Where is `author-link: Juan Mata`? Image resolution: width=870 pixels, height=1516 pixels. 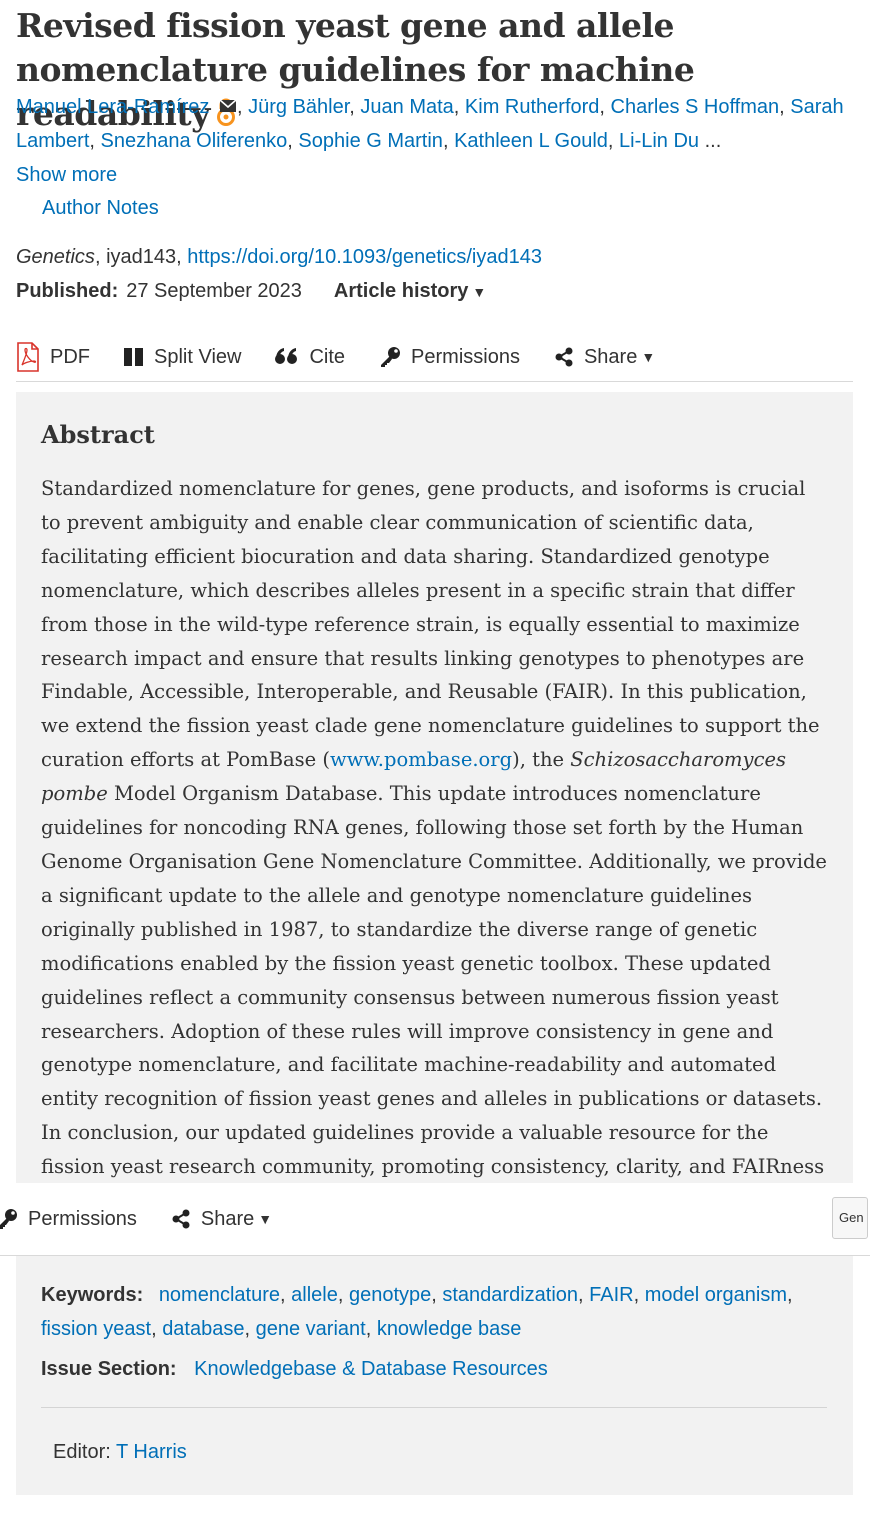 author-link: Juan Mata is located at coordinates (406, 107).